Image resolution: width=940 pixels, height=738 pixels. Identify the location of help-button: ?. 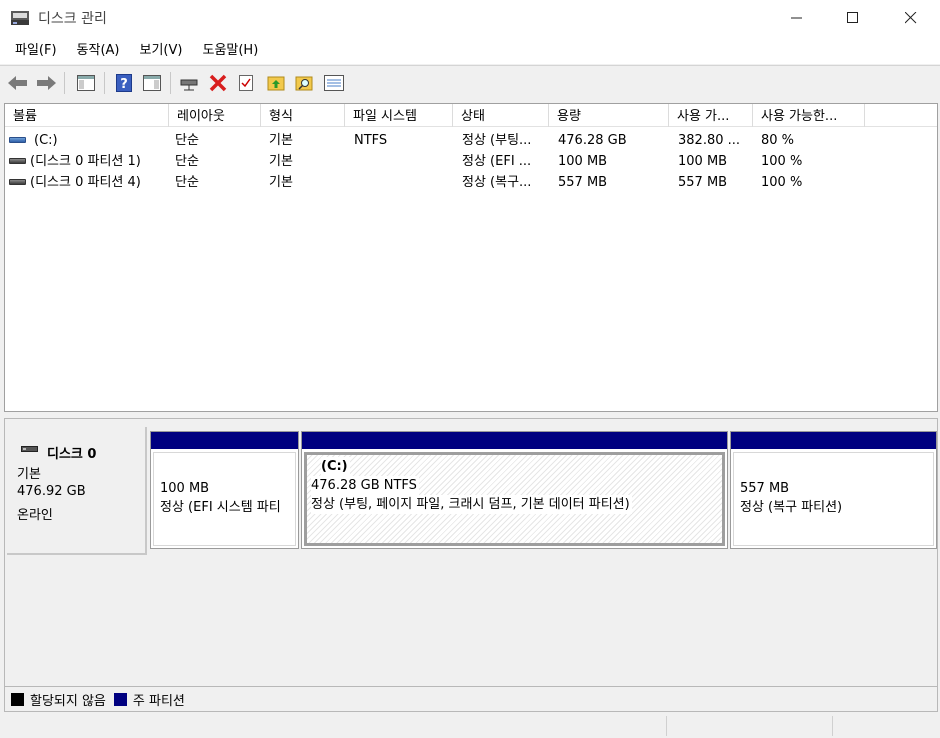
(124, 83).